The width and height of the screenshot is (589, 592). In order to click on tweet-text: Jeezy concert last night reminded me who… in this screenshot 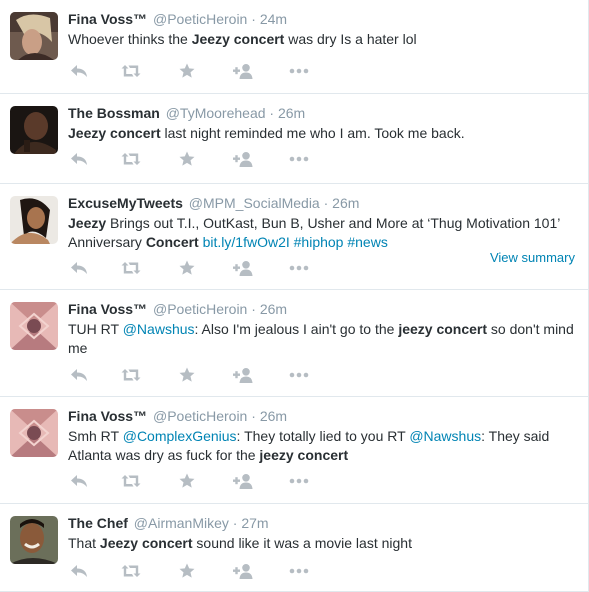, I will do `click(322, 133)`.